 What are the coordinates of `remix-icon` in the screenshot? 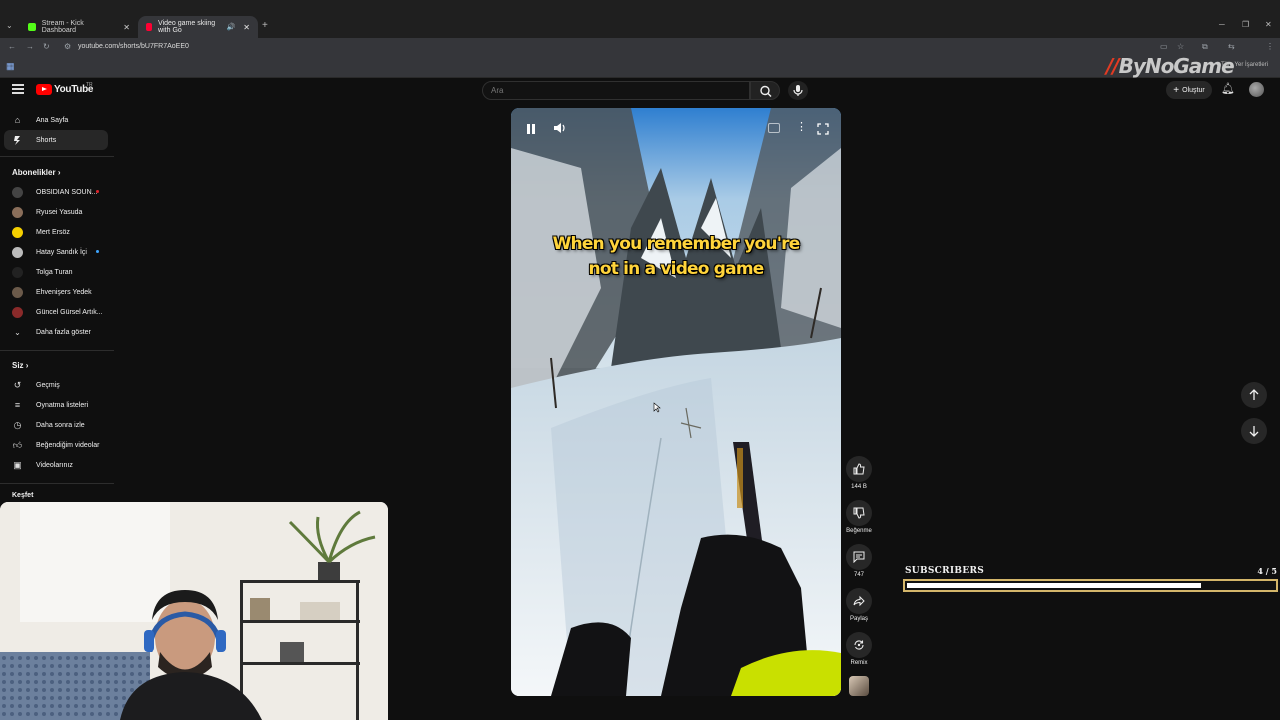 It's located at (859, 645).